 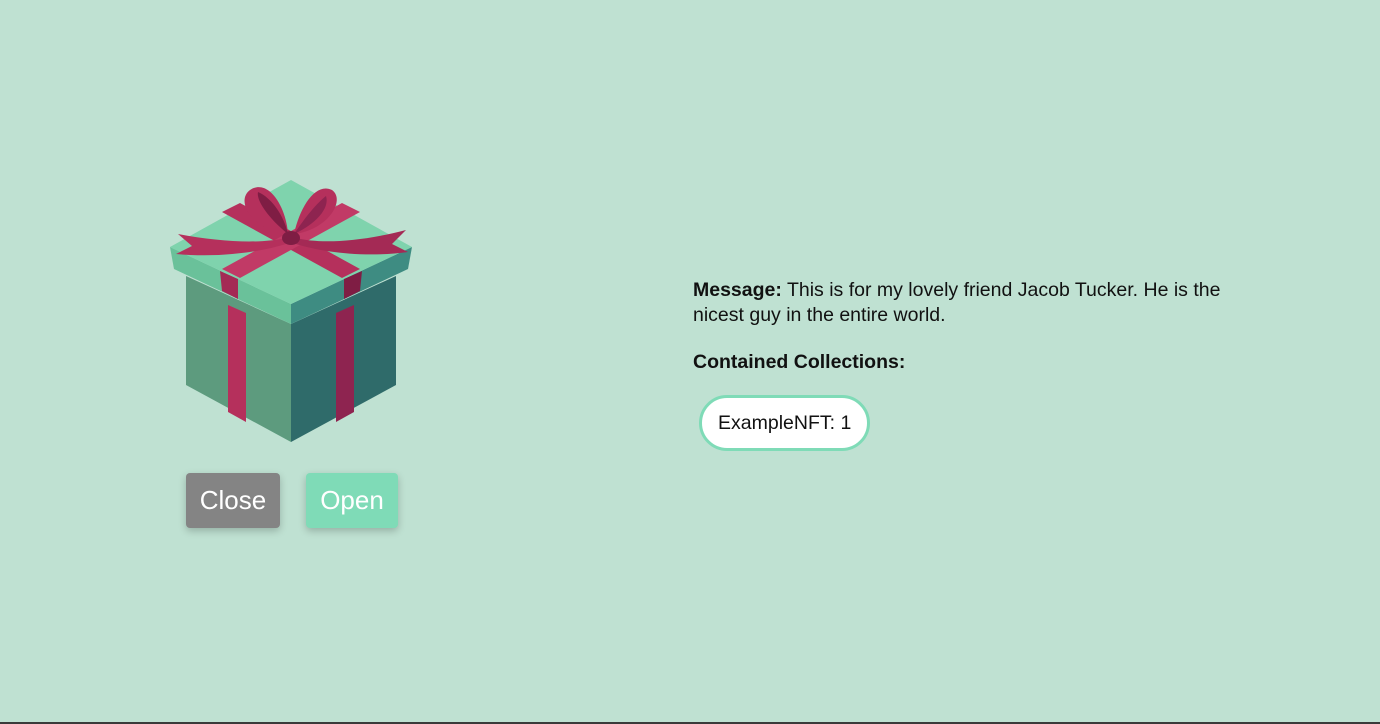 I want to click on bow-knot, so click(x=291, y=238).